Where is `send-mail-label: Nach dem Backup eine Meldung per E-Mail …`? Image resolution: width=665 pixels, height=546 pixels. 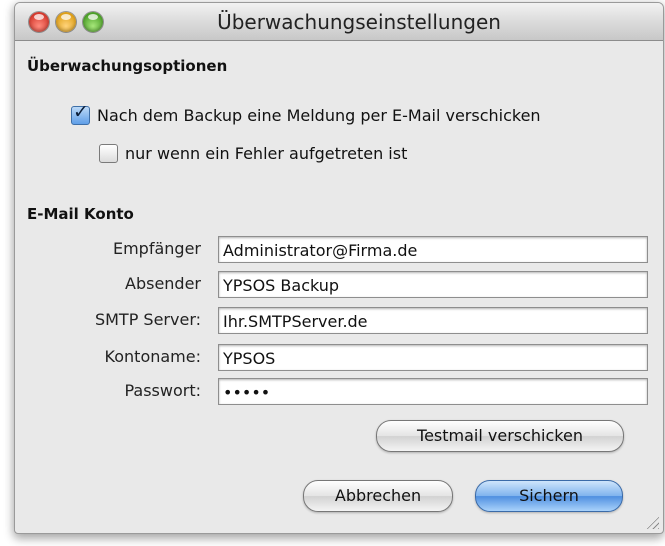
send-mail-label: Nach dem Backup eine Meldung per E-Mail … is located at coordinates (319, 115).